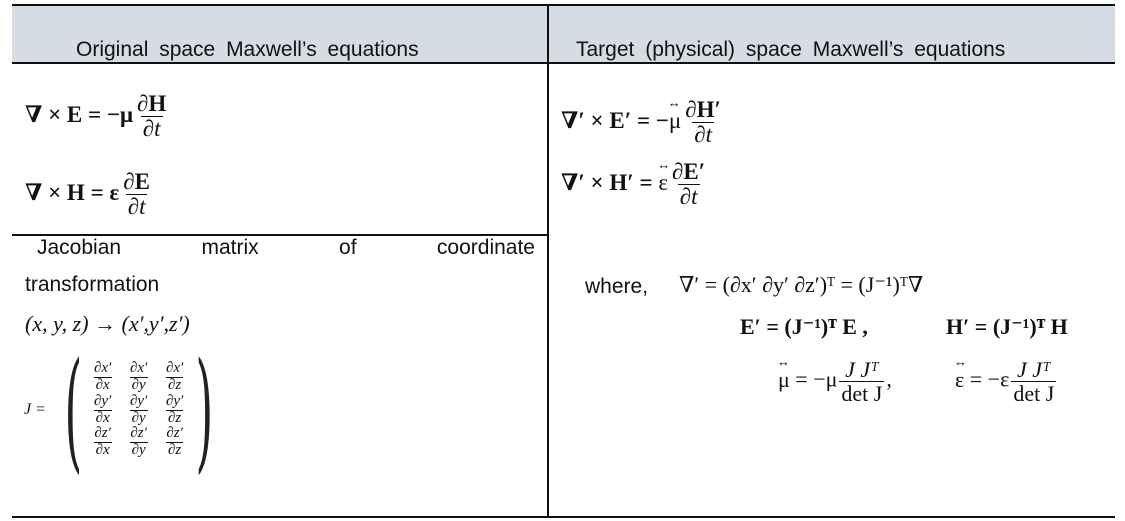 The width and height of the screenshot is (1125, 521). I want to click on table-bottom-border, so click(563, 517).